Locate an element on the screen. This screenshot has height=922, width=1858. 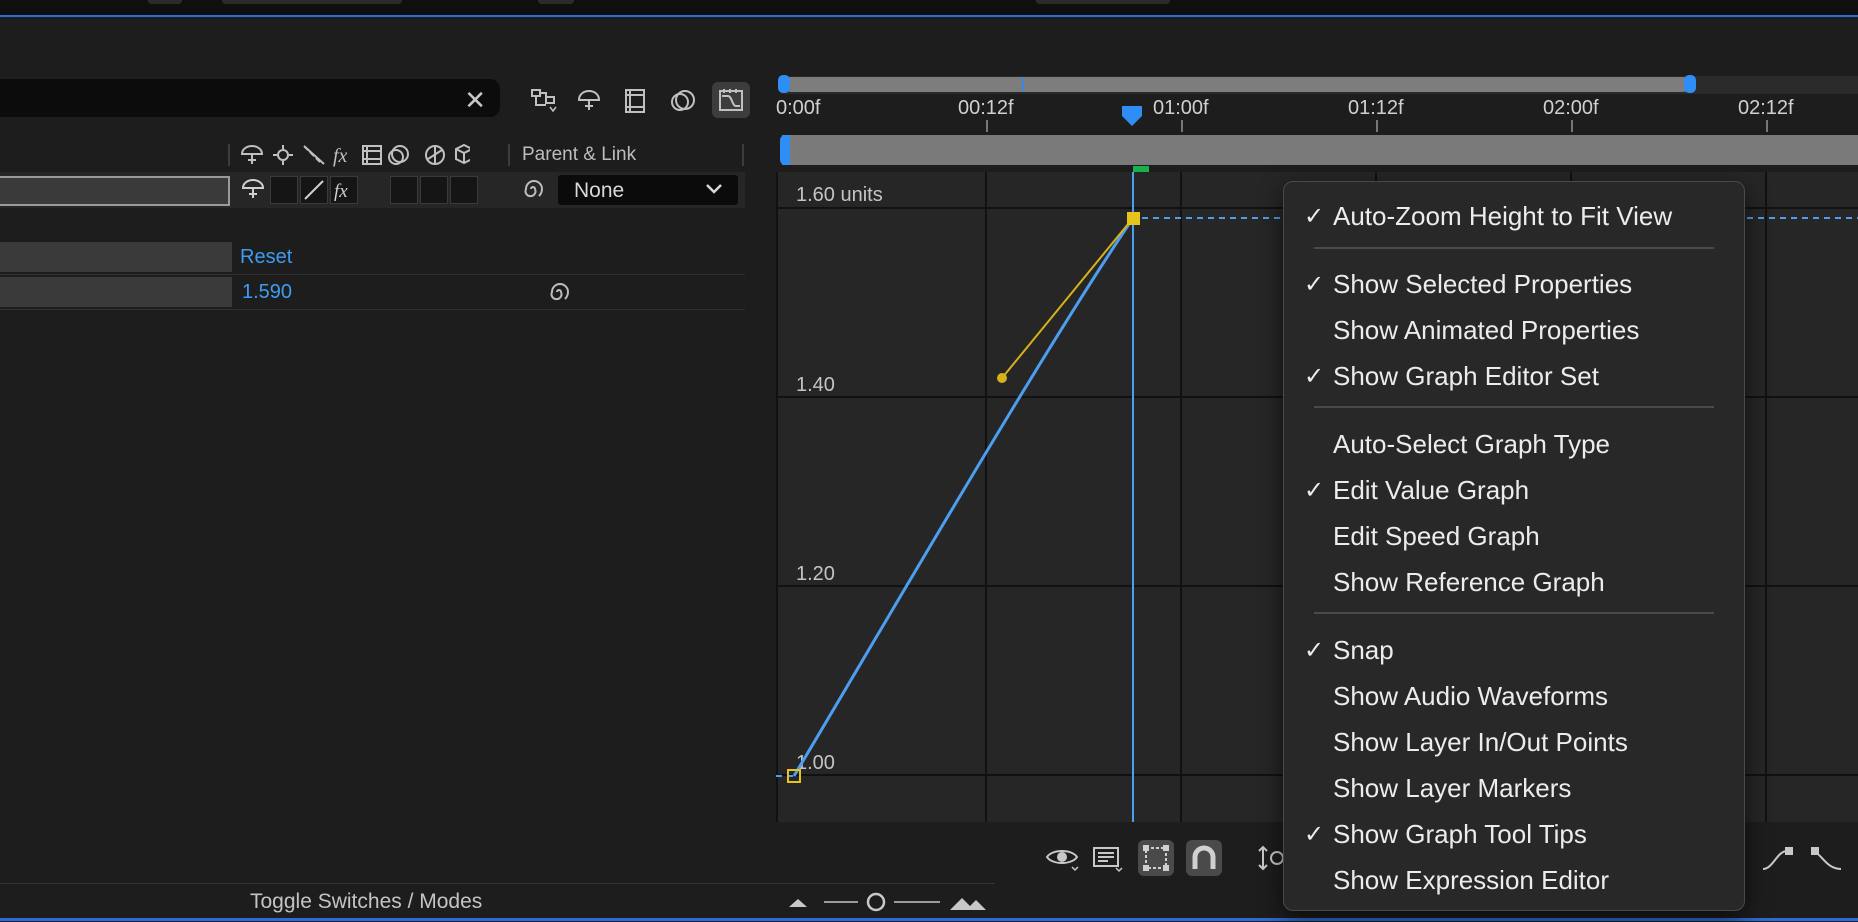
transform-box-icon is located at coordinates (1156, 858).